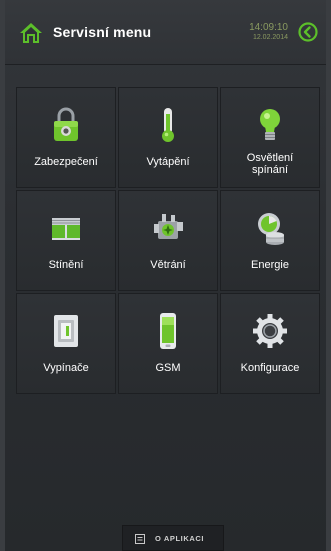  I want to click on tile-label: Větrání, so click(168, 265).